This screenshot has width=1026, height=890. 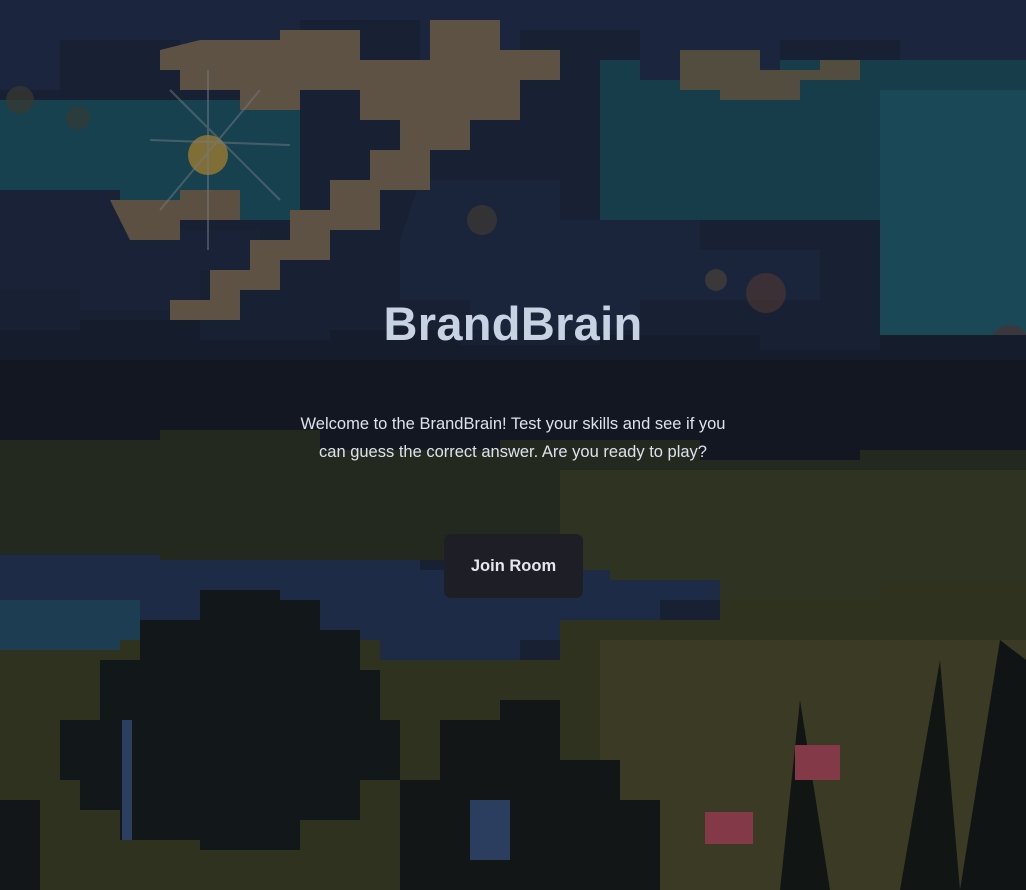 What do you see at coordinates (513, 323) in the screenshot?
I see `page-title: BrandBrain` at bounding box center [513, 323].